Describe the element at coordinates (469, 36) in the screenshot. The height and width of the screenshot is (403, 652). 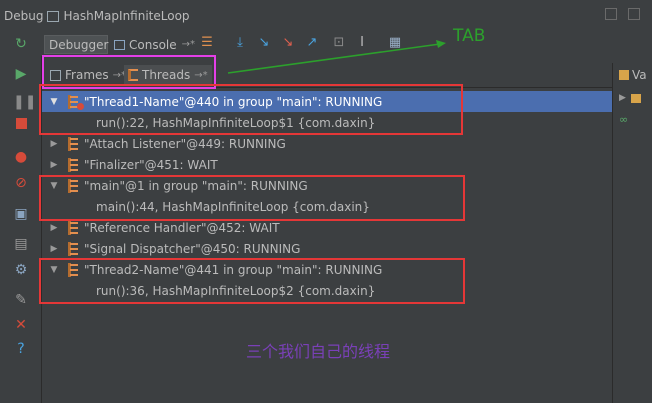
I see `tab-annotation-label: TAB` at that location.